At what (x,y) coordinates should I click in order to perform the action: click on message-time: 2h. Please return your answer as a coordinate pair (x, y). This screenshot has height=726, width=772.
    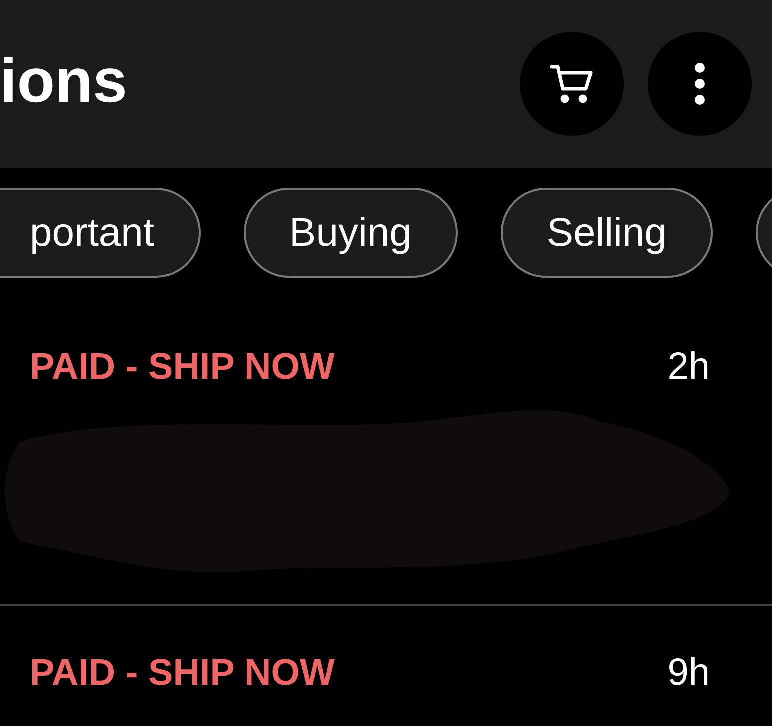
    Looking at the image, I should click on (689, 367).